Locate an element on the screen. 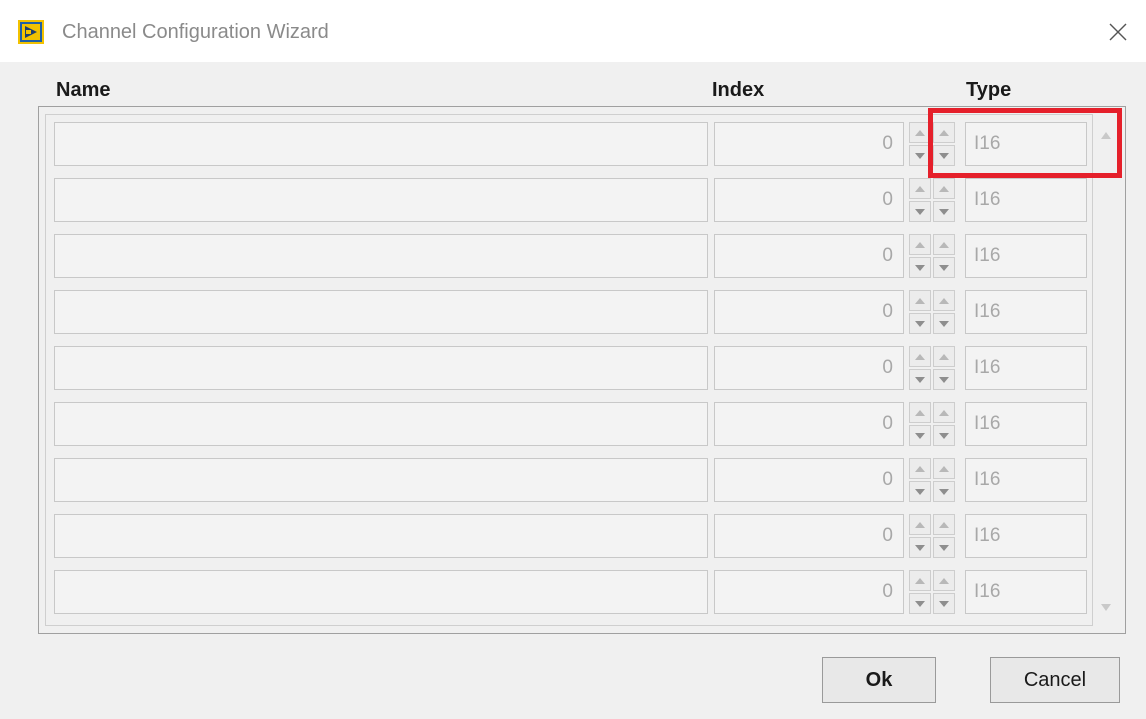  ok-button: Ok is located at coordinates (879, 680).